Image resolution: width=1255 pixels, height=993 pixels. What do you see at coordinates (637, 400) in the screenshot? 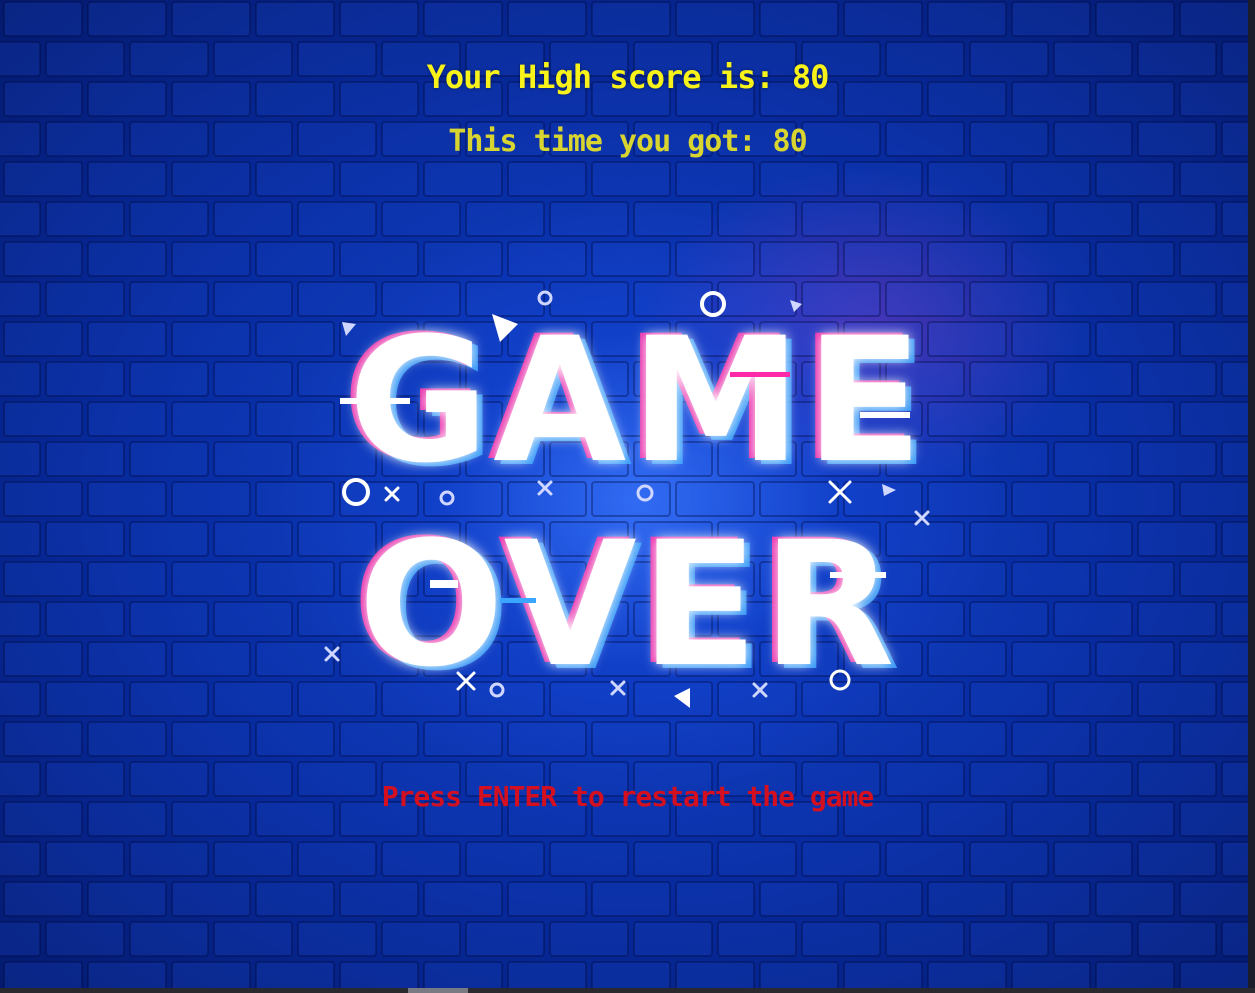
I see `title-game-text: GAME` at bounding box center [637, 400].